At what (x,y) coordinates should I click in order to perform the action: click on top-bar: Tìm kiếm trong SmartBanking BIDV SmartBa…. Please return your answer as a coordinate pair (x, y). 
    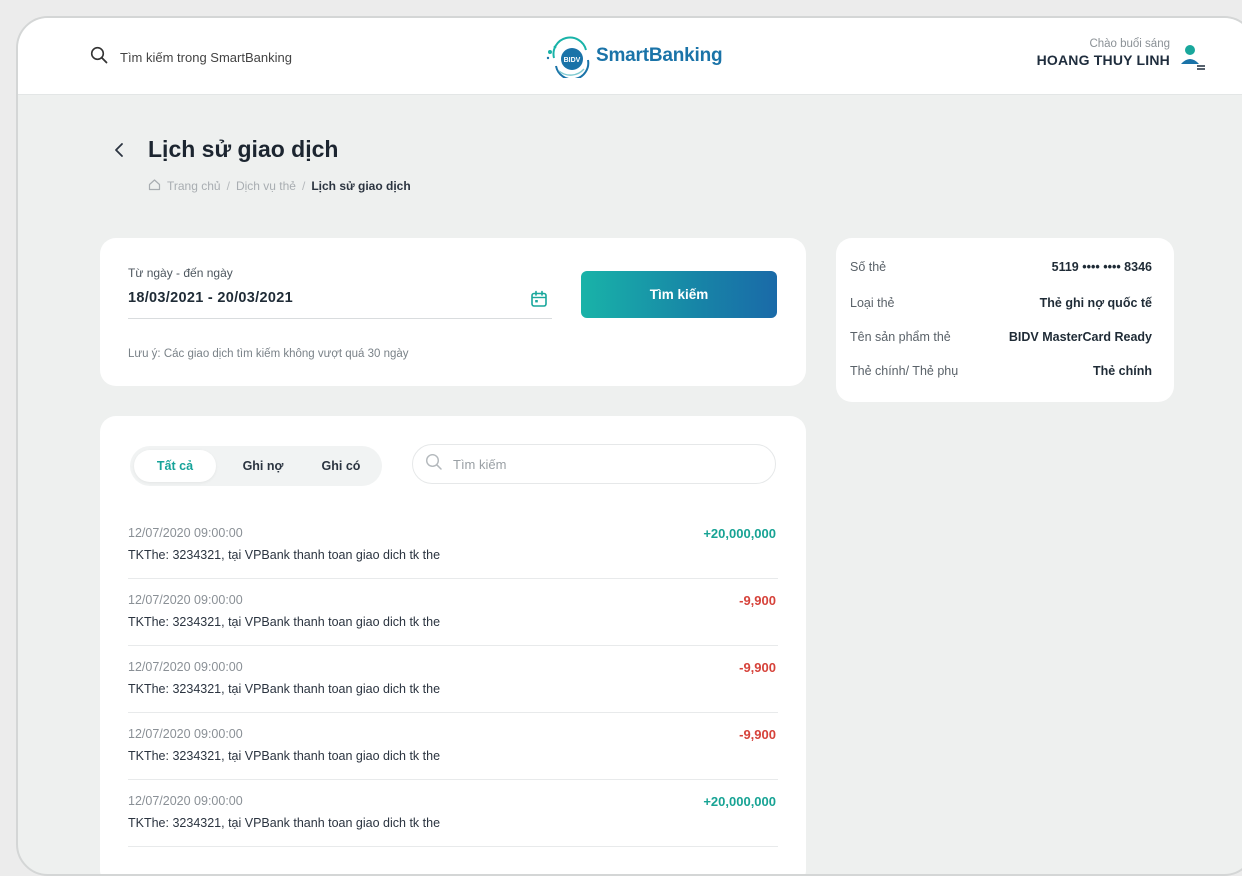
    Looking at the image, I should click on (630, 56).